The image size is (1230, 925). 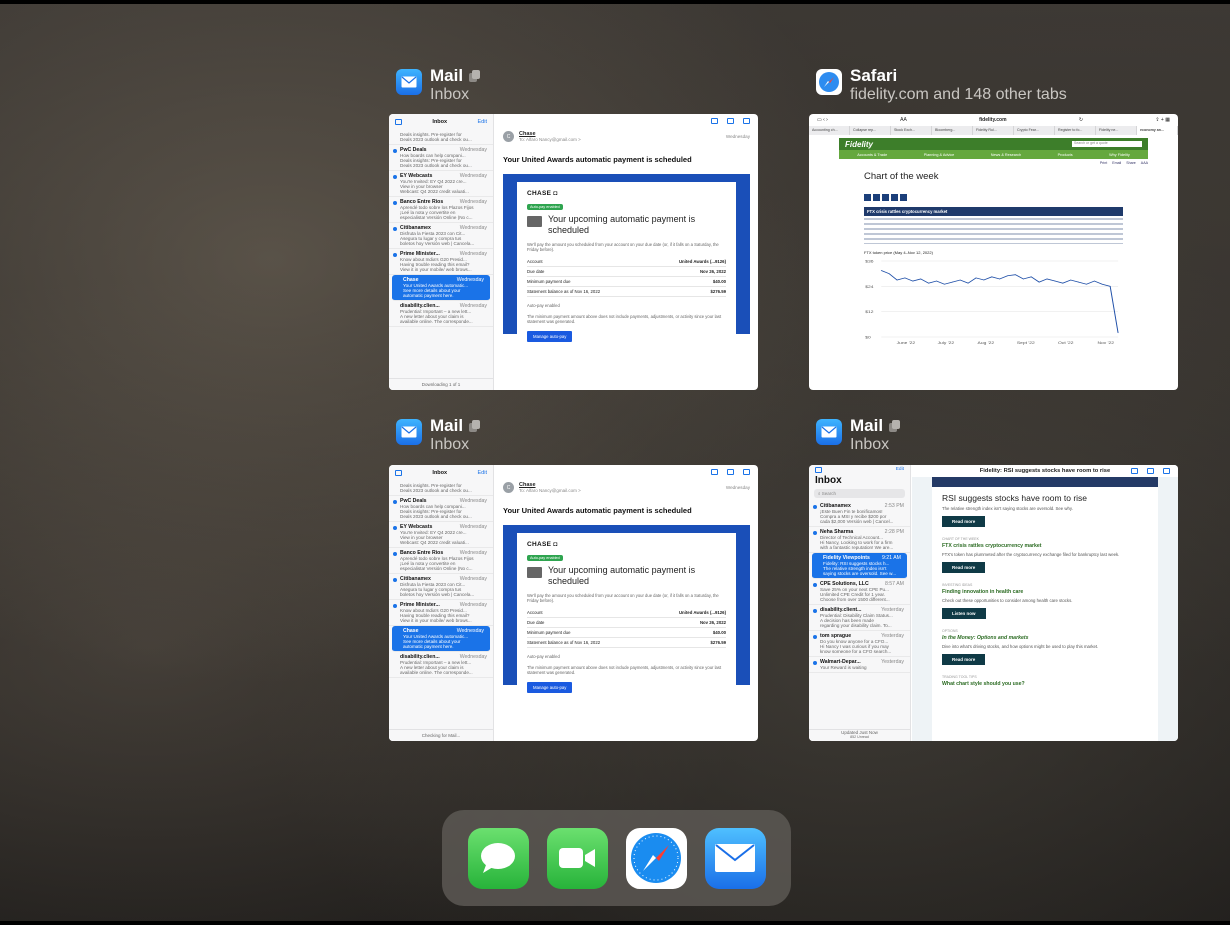 What do you see at coordinates (941, 85) in the screenshot?
I see `safari-card-header: Safari fidelity.com and 148 other tabs` at bounding box center [941, 85].